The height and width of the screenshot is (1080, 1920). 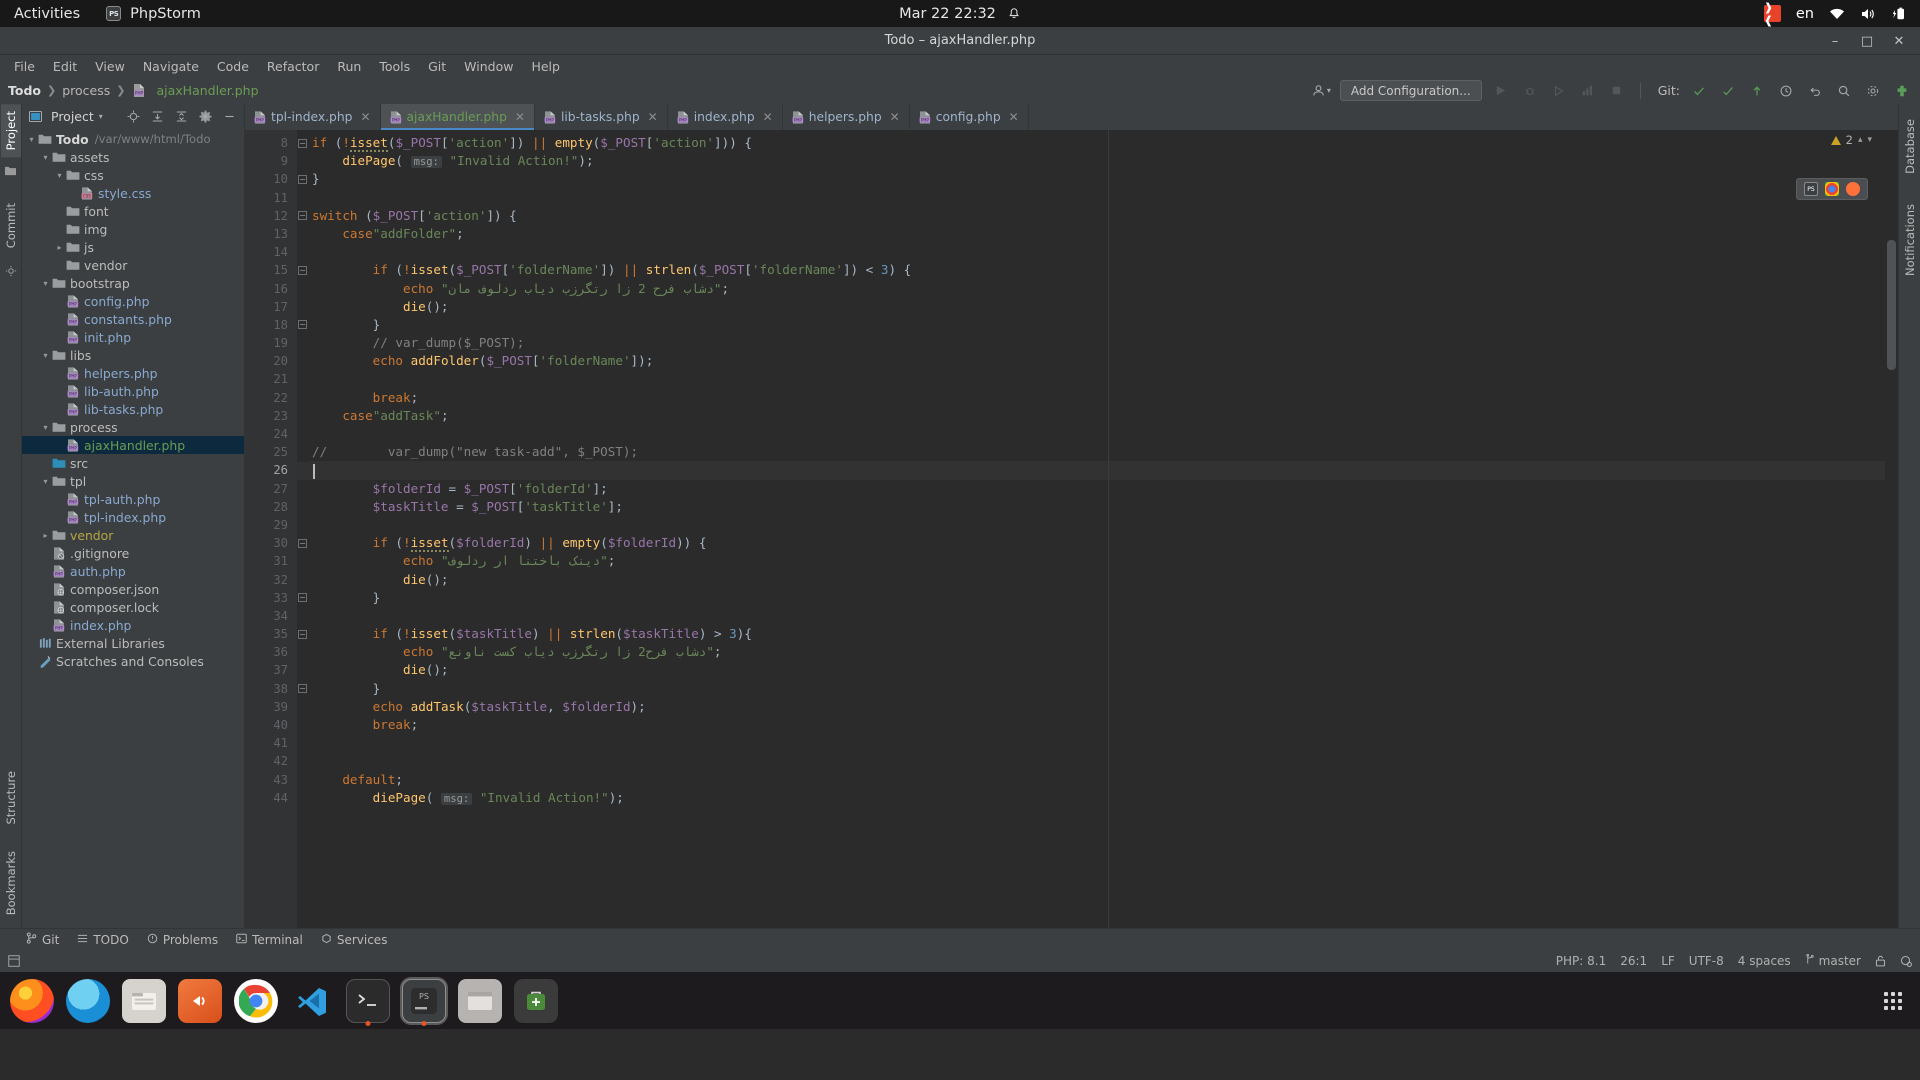 I want to click on code-line: $folderId = $_POST['folderId'];, so click(x=1103, y=489).